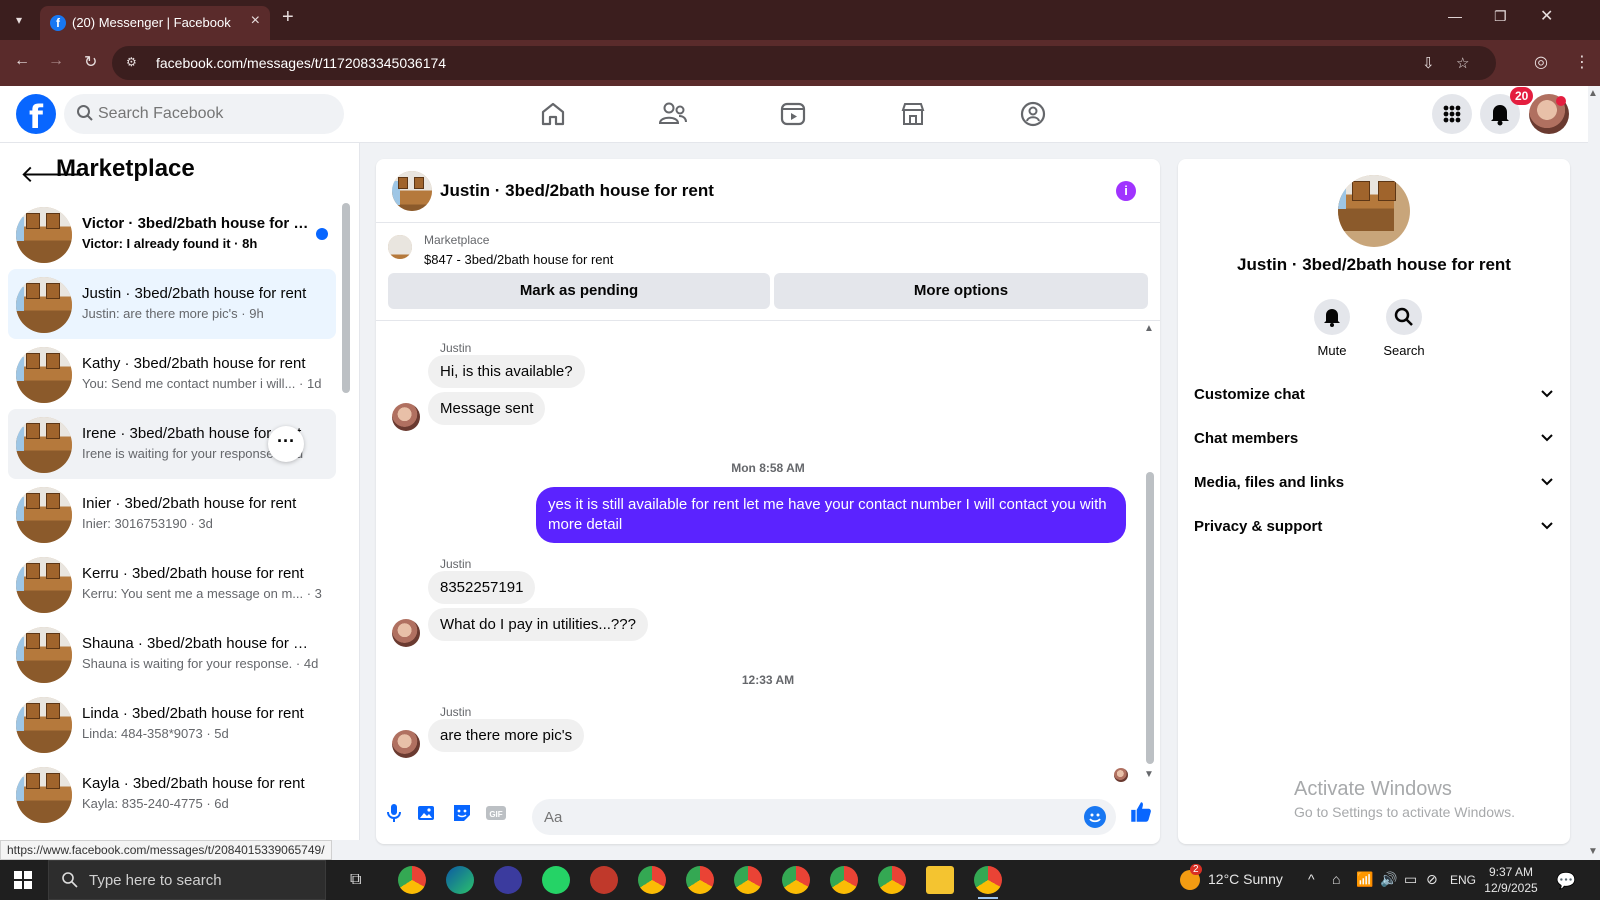 The height and width of the screenshot is (900, 1600). Describe the element at coordinates (556, 880) in the screenshot. I see `whatsapp-app-icon` at that location.